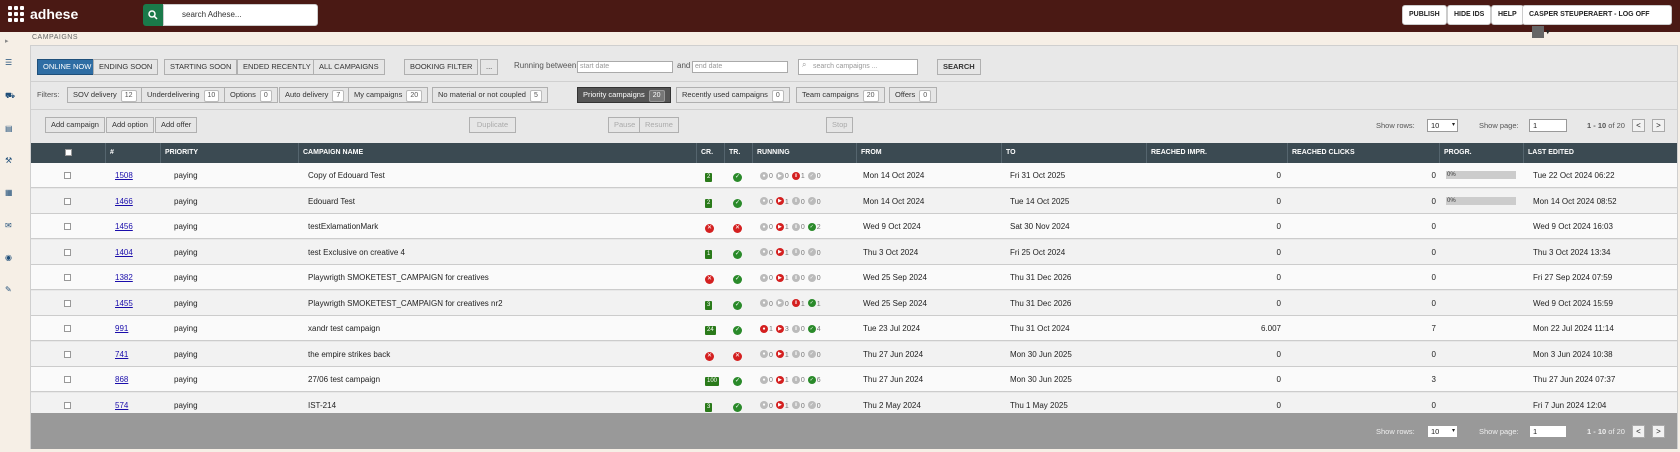  Describe the element at coordinates (130, 125) in the screenshot. I see `add-option-button: Add option` at that location.